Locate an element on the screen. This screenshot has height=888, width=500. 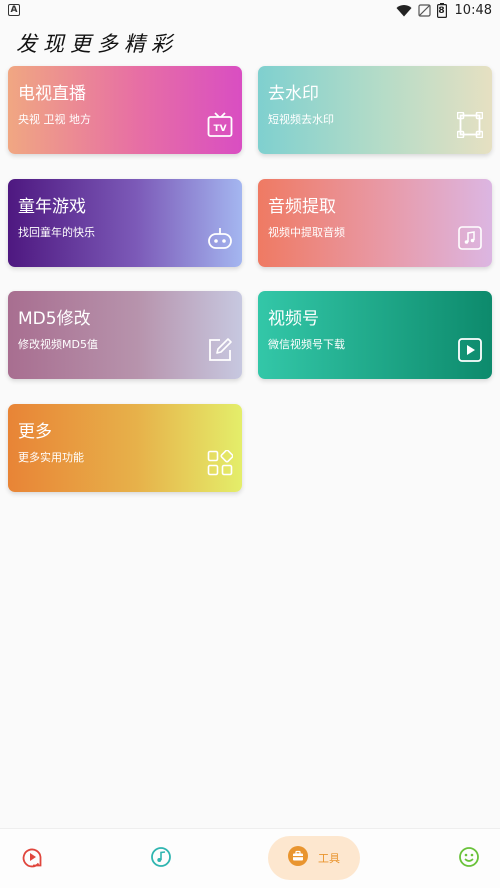
card-md5-modify: MD5修改 修改视频MD5值 is located at coordinates (125, 335).